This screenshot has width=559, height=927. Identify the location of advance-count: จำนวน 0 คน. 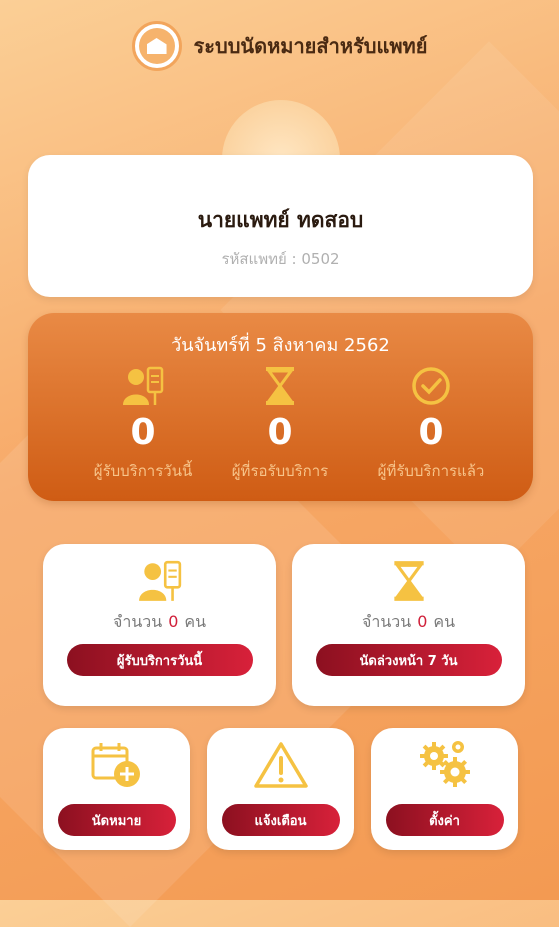
(408, 622).